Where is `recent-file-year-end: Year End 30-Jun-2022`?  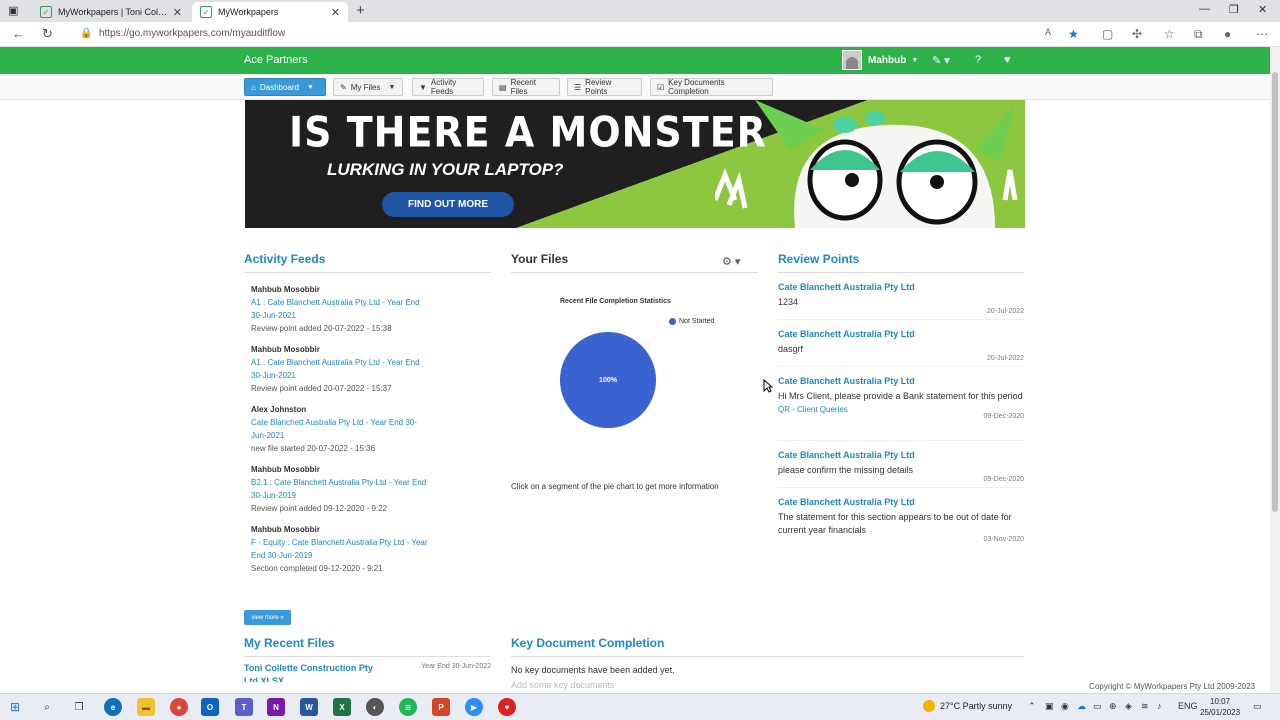
recent-file-year-end: Year End 30-Jun-2022 is located at coordinates (456, 666).